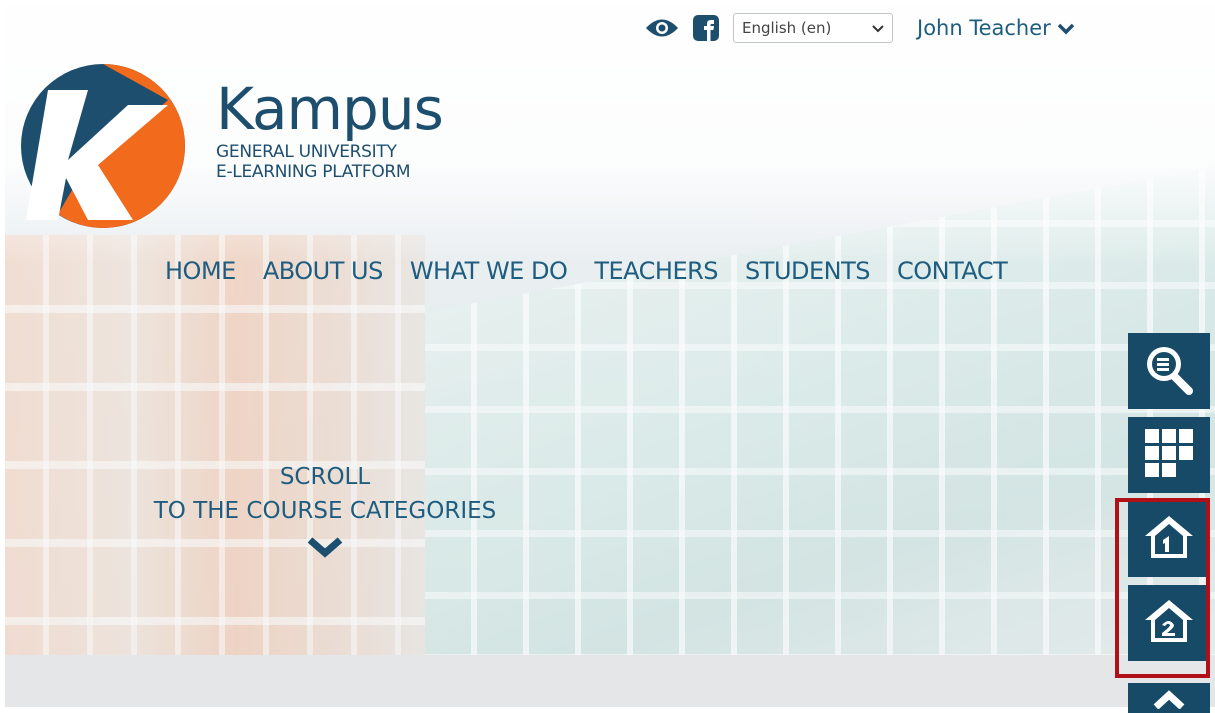  I want to click on apps-grid-button, so click(1169, 455).